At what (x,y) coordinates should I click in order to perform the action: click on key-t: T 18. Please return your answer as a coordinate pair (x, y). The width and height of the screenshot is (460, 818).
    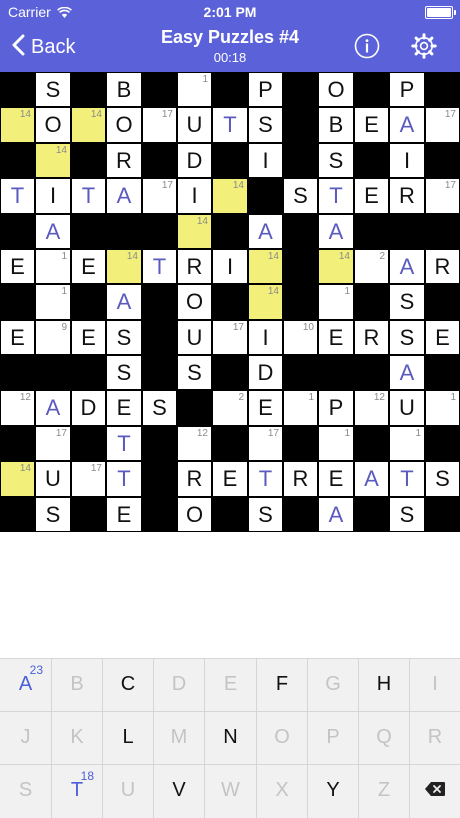
    Looking at the image, I should click on (77, 791).